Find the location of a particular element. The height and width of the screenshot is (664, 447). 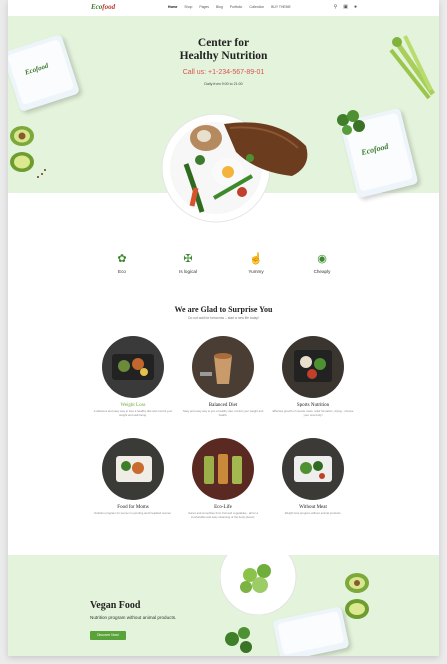

food-tray-image is located at coordinates (313, 366).